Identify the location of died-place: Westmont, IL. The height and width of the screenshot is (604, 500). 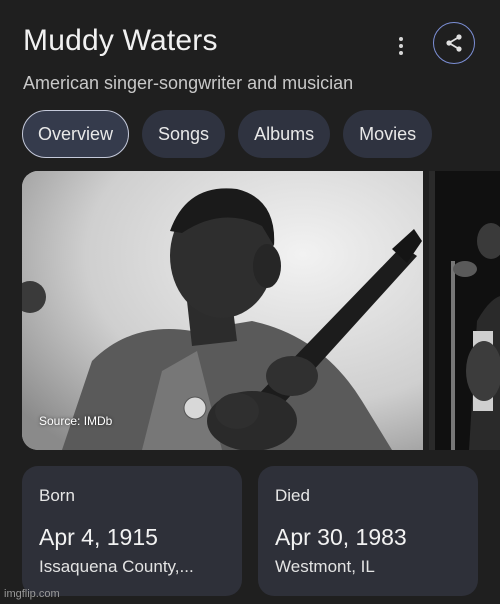
(325, 566).